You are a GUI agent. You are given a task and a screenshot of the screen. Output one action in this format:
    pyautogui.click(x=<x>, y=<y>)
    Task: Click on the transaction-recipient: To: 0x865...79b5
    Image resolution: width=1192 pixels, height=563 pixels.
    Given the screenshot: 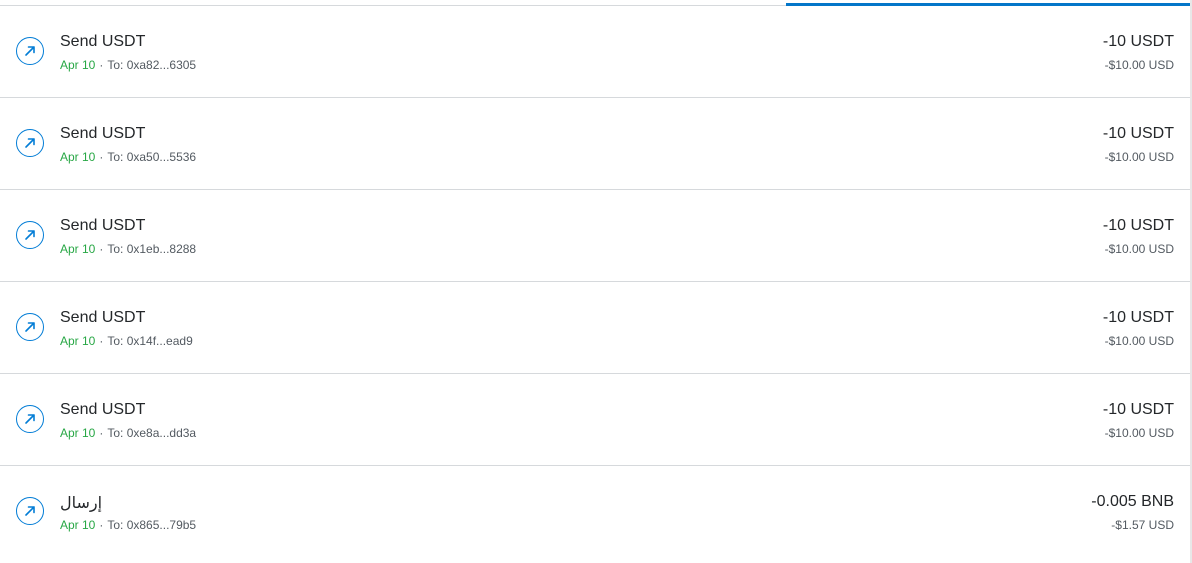 What is the action you would take?
    pyautogui.click(x=152, y=525)
    